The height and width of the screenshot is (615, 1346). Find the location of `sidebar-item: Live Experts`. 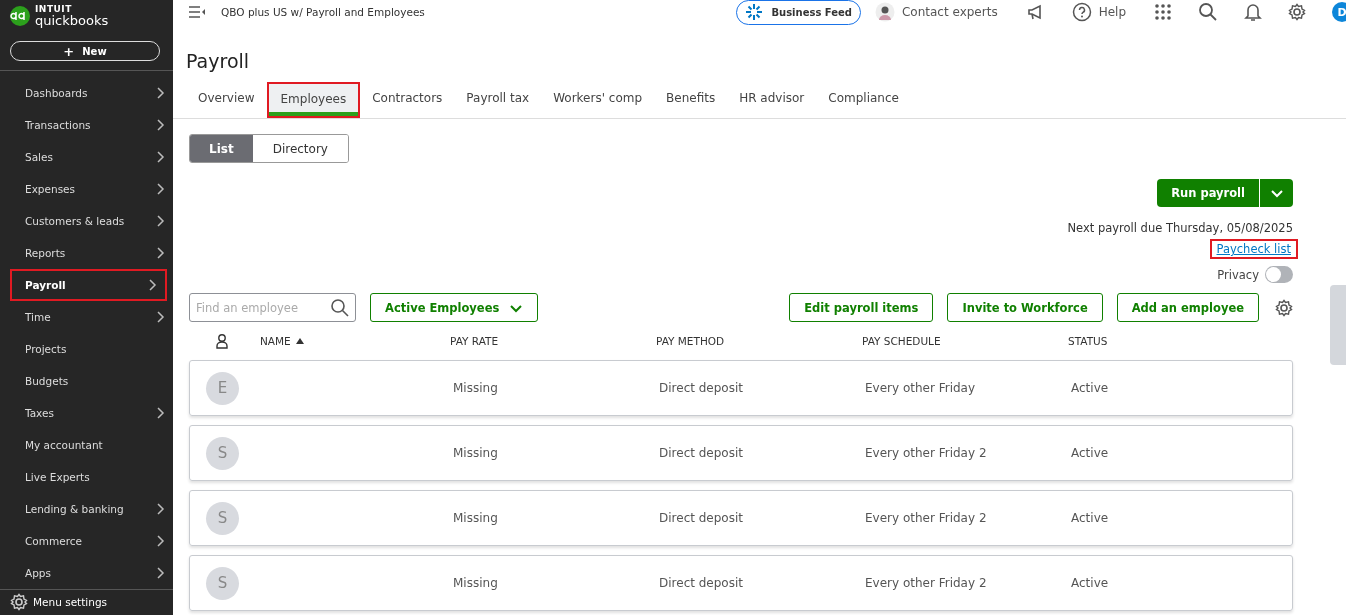

sidebar-item: Live Experts is located at coordinates (86, 477).